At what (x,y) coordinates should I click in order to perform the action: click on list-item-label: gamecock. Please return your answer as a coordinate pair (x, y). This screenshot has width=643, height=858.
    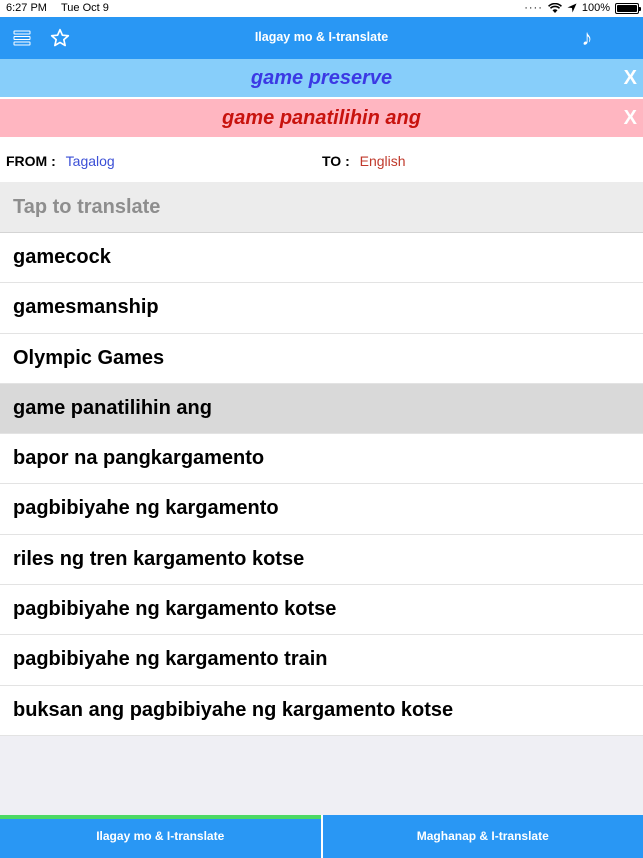
    Looking at the image, I should click on (62, 257).